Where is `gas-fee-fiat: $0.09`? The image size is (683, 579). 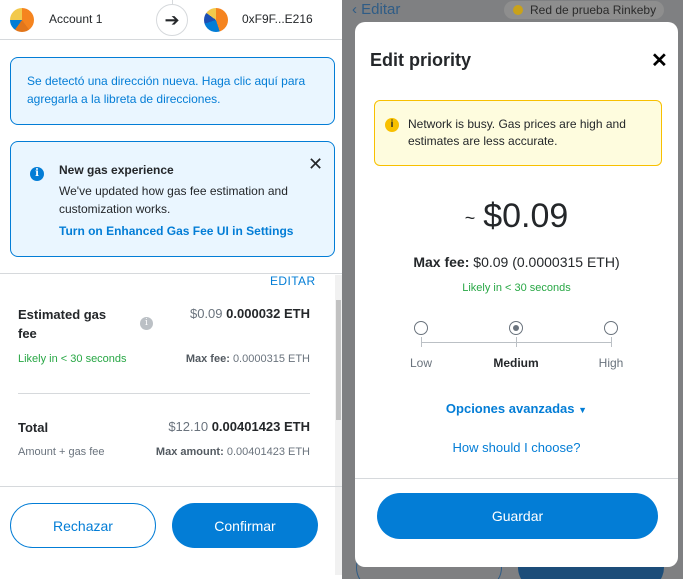
gas-fee-fiat: $0.09 is located at coordinates (206, 313).